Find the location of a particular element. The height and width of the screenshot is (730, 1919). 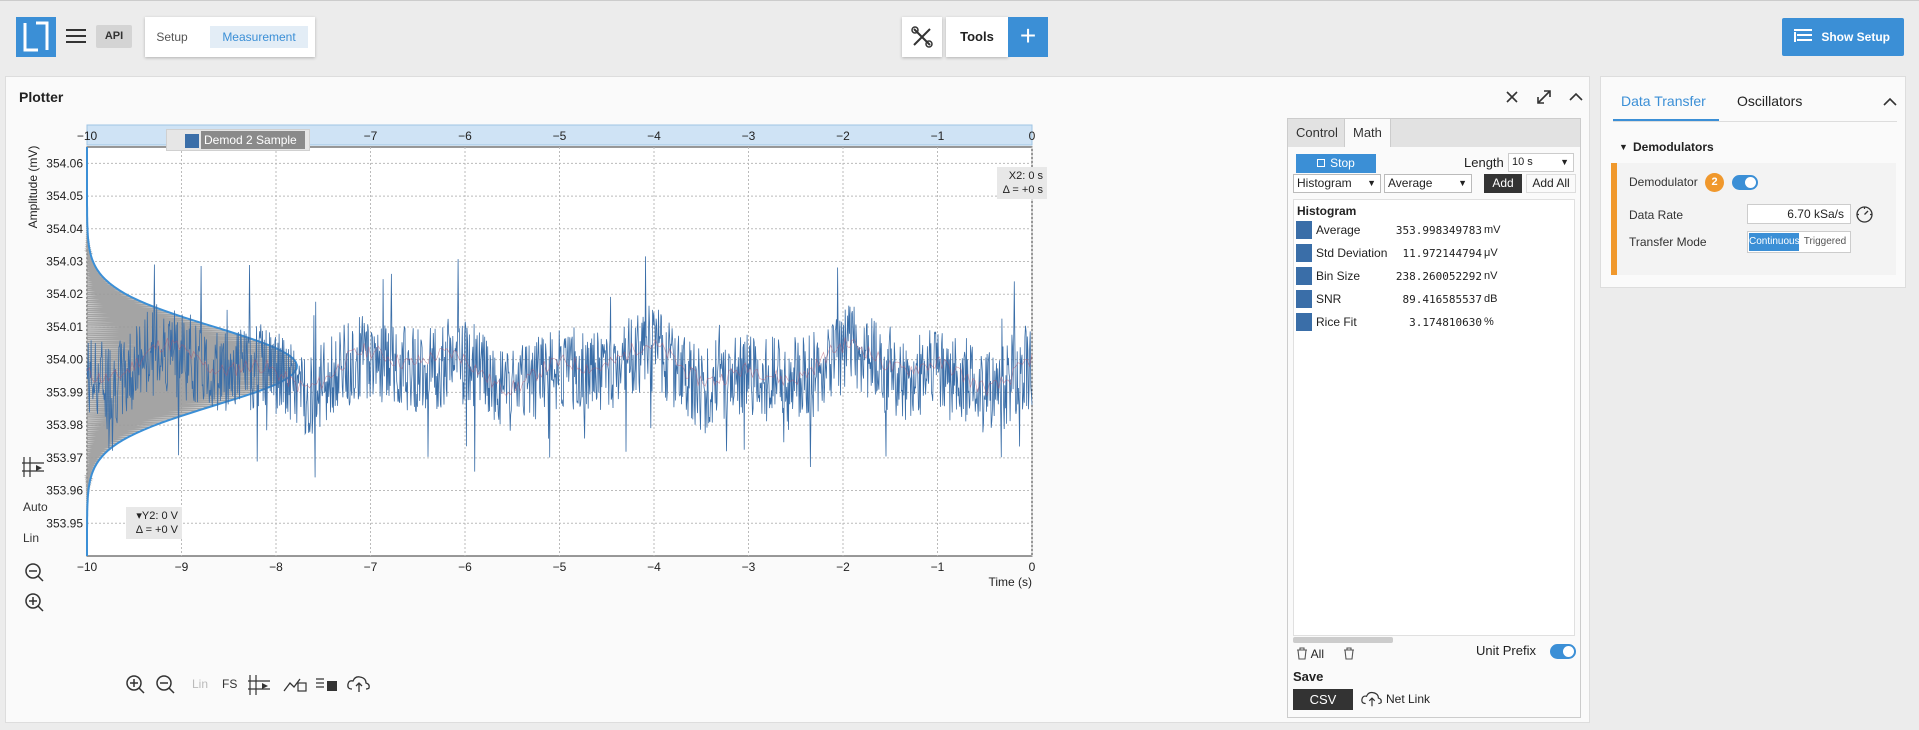

top-x-tick-label: 0 is located at coordinates (1032, 136).